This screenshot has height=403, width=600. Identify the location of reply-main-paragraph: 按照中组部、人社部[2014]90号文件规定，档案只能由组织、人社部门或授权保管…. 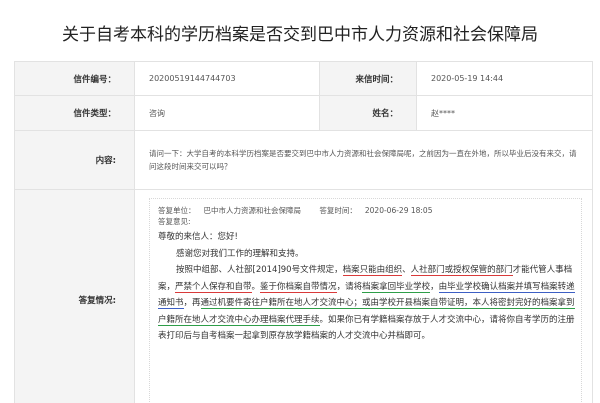
(366, 303).